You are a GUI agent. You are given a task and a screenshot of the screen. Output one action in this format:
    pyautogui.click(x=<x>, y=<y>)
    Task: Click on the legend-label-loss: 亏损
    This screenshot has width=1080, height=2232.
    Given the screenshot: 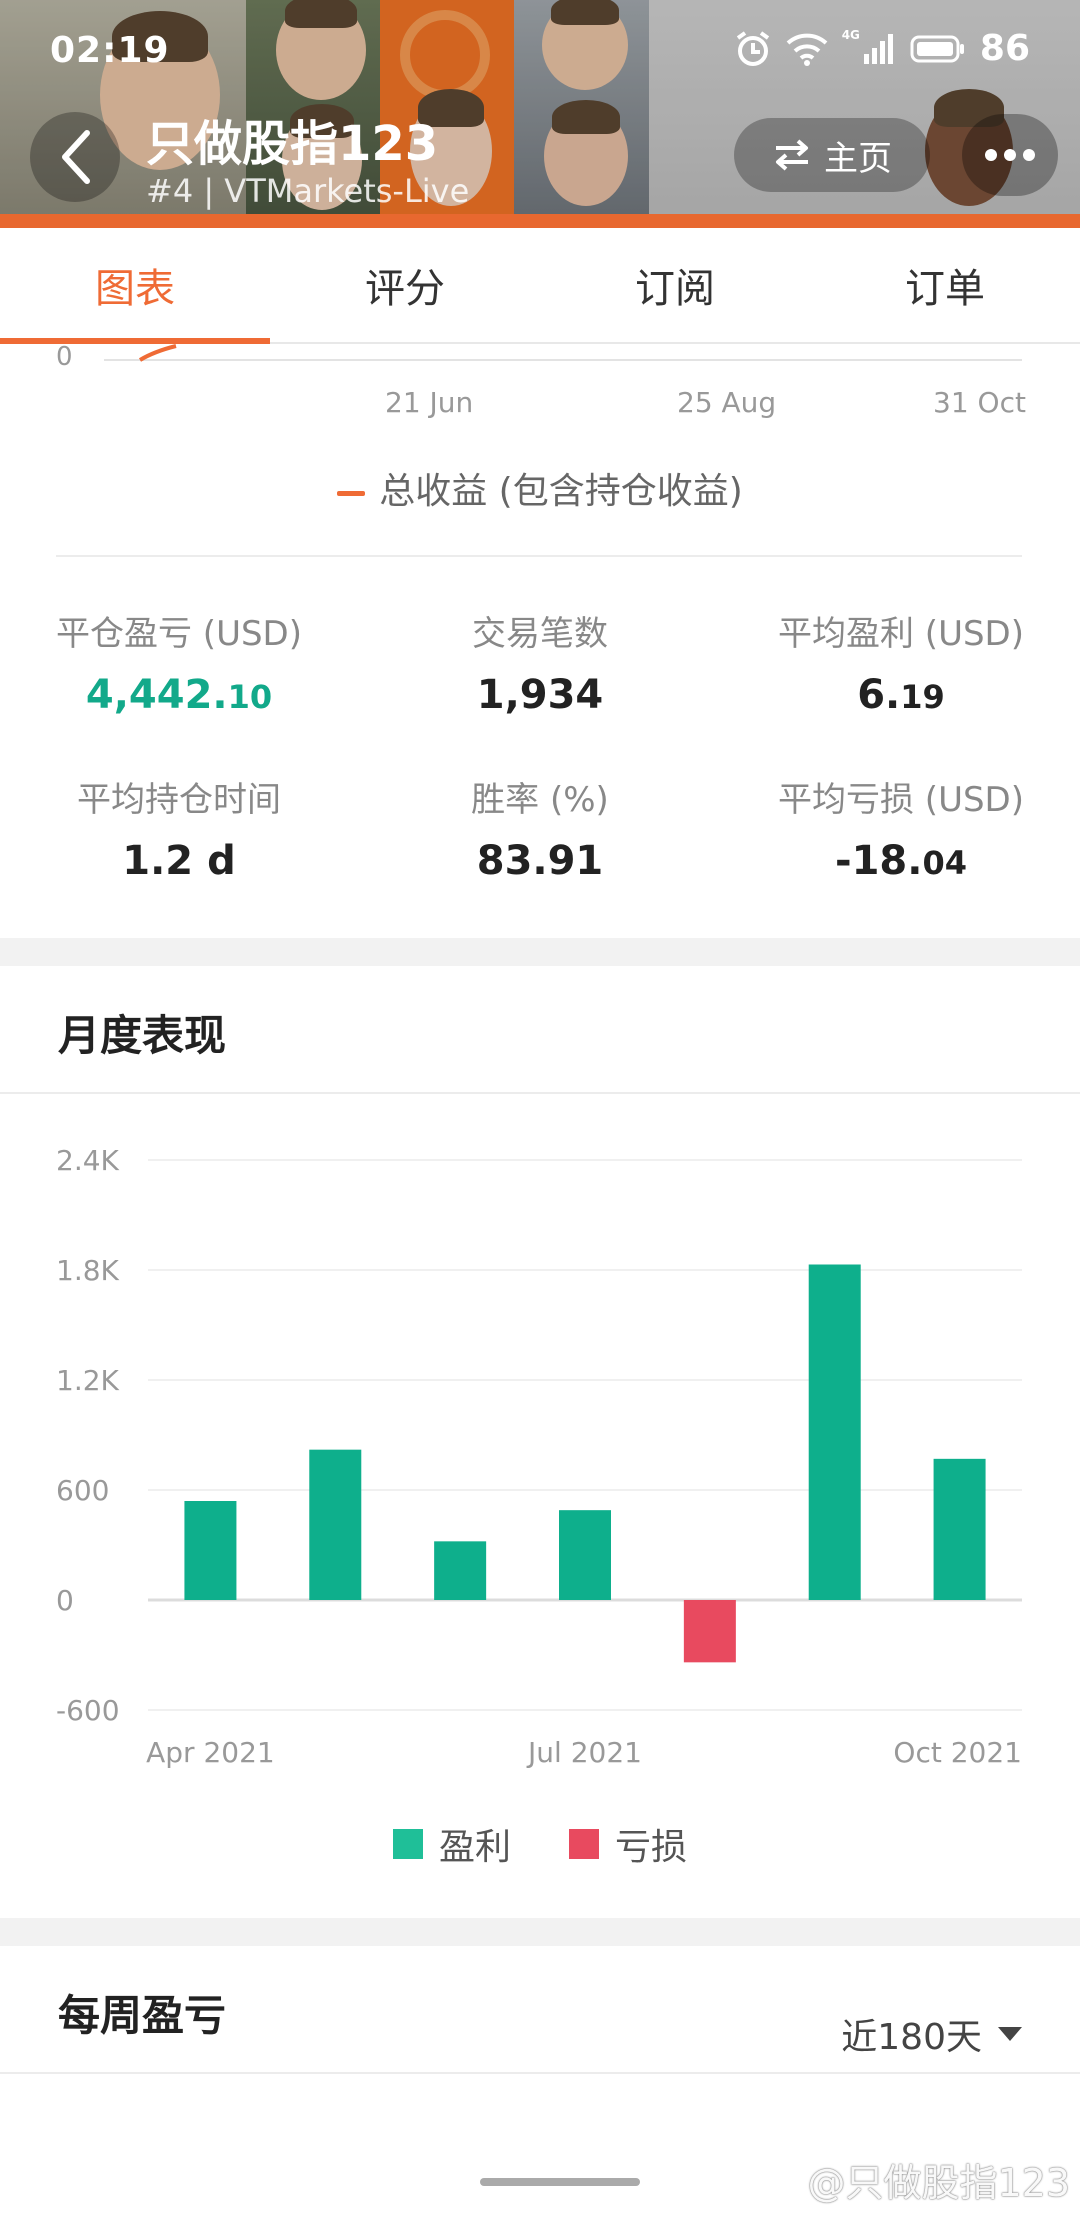 What is the action you would take?
    pyautogui.click(x=651, y=1847)
    